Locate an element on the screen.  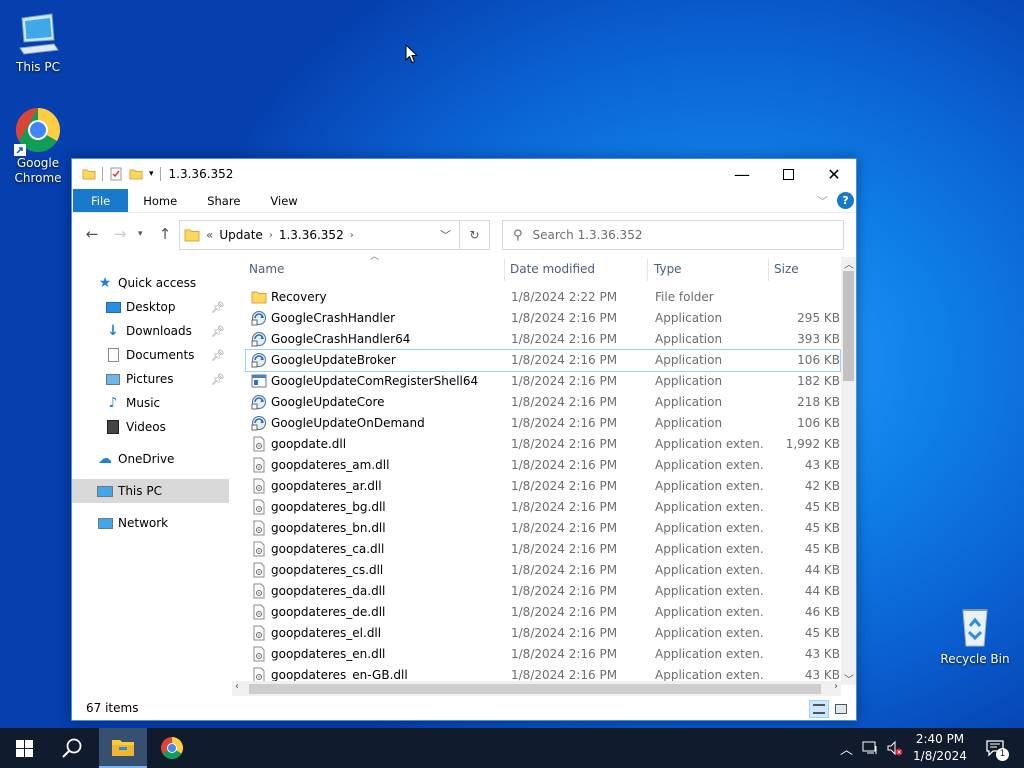
nav-onedrive: ☁ OneDrive is located at coordinates (150, 459).